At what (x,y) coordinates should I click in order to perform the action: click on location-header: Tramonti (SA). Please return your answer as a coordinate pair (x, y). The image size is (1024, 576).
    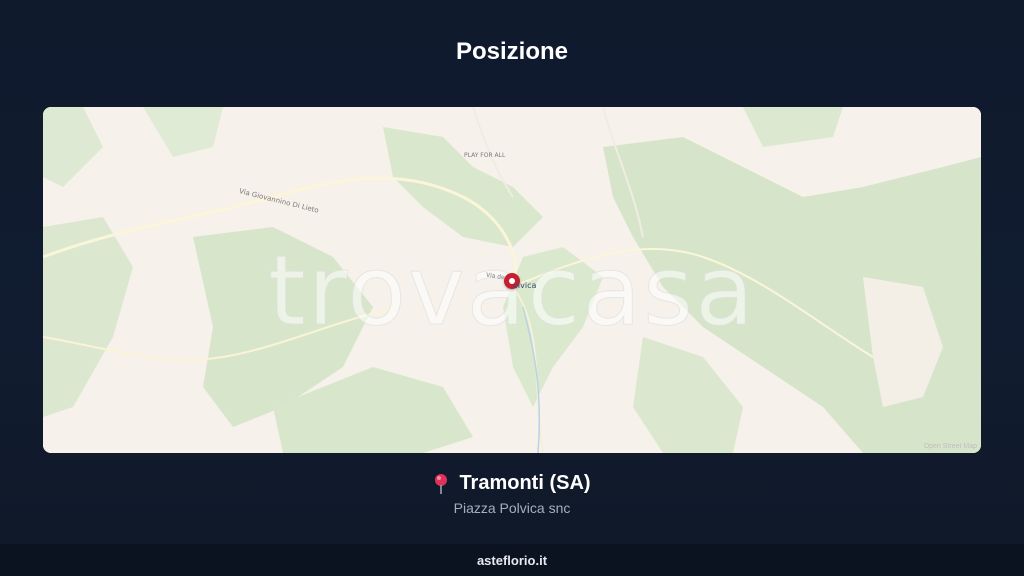
    Looking at the image, I should click on (512, 483).